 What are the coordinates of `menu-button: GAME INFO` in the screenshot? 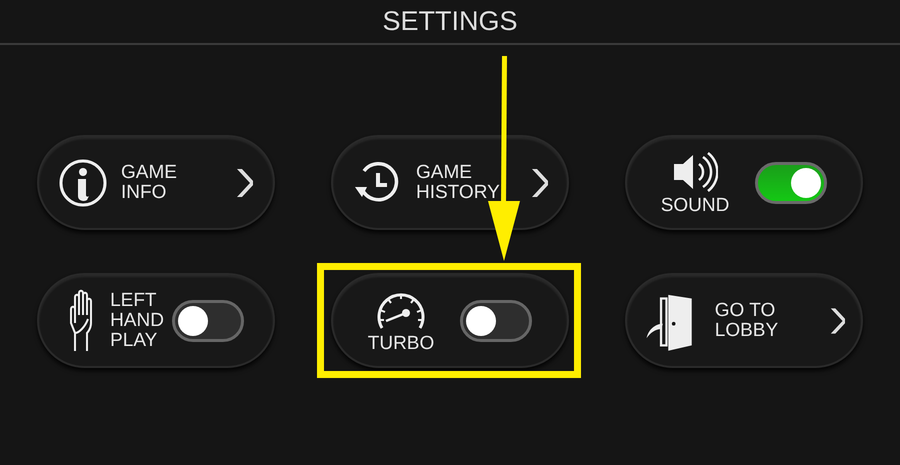 It's located at (156, 182).